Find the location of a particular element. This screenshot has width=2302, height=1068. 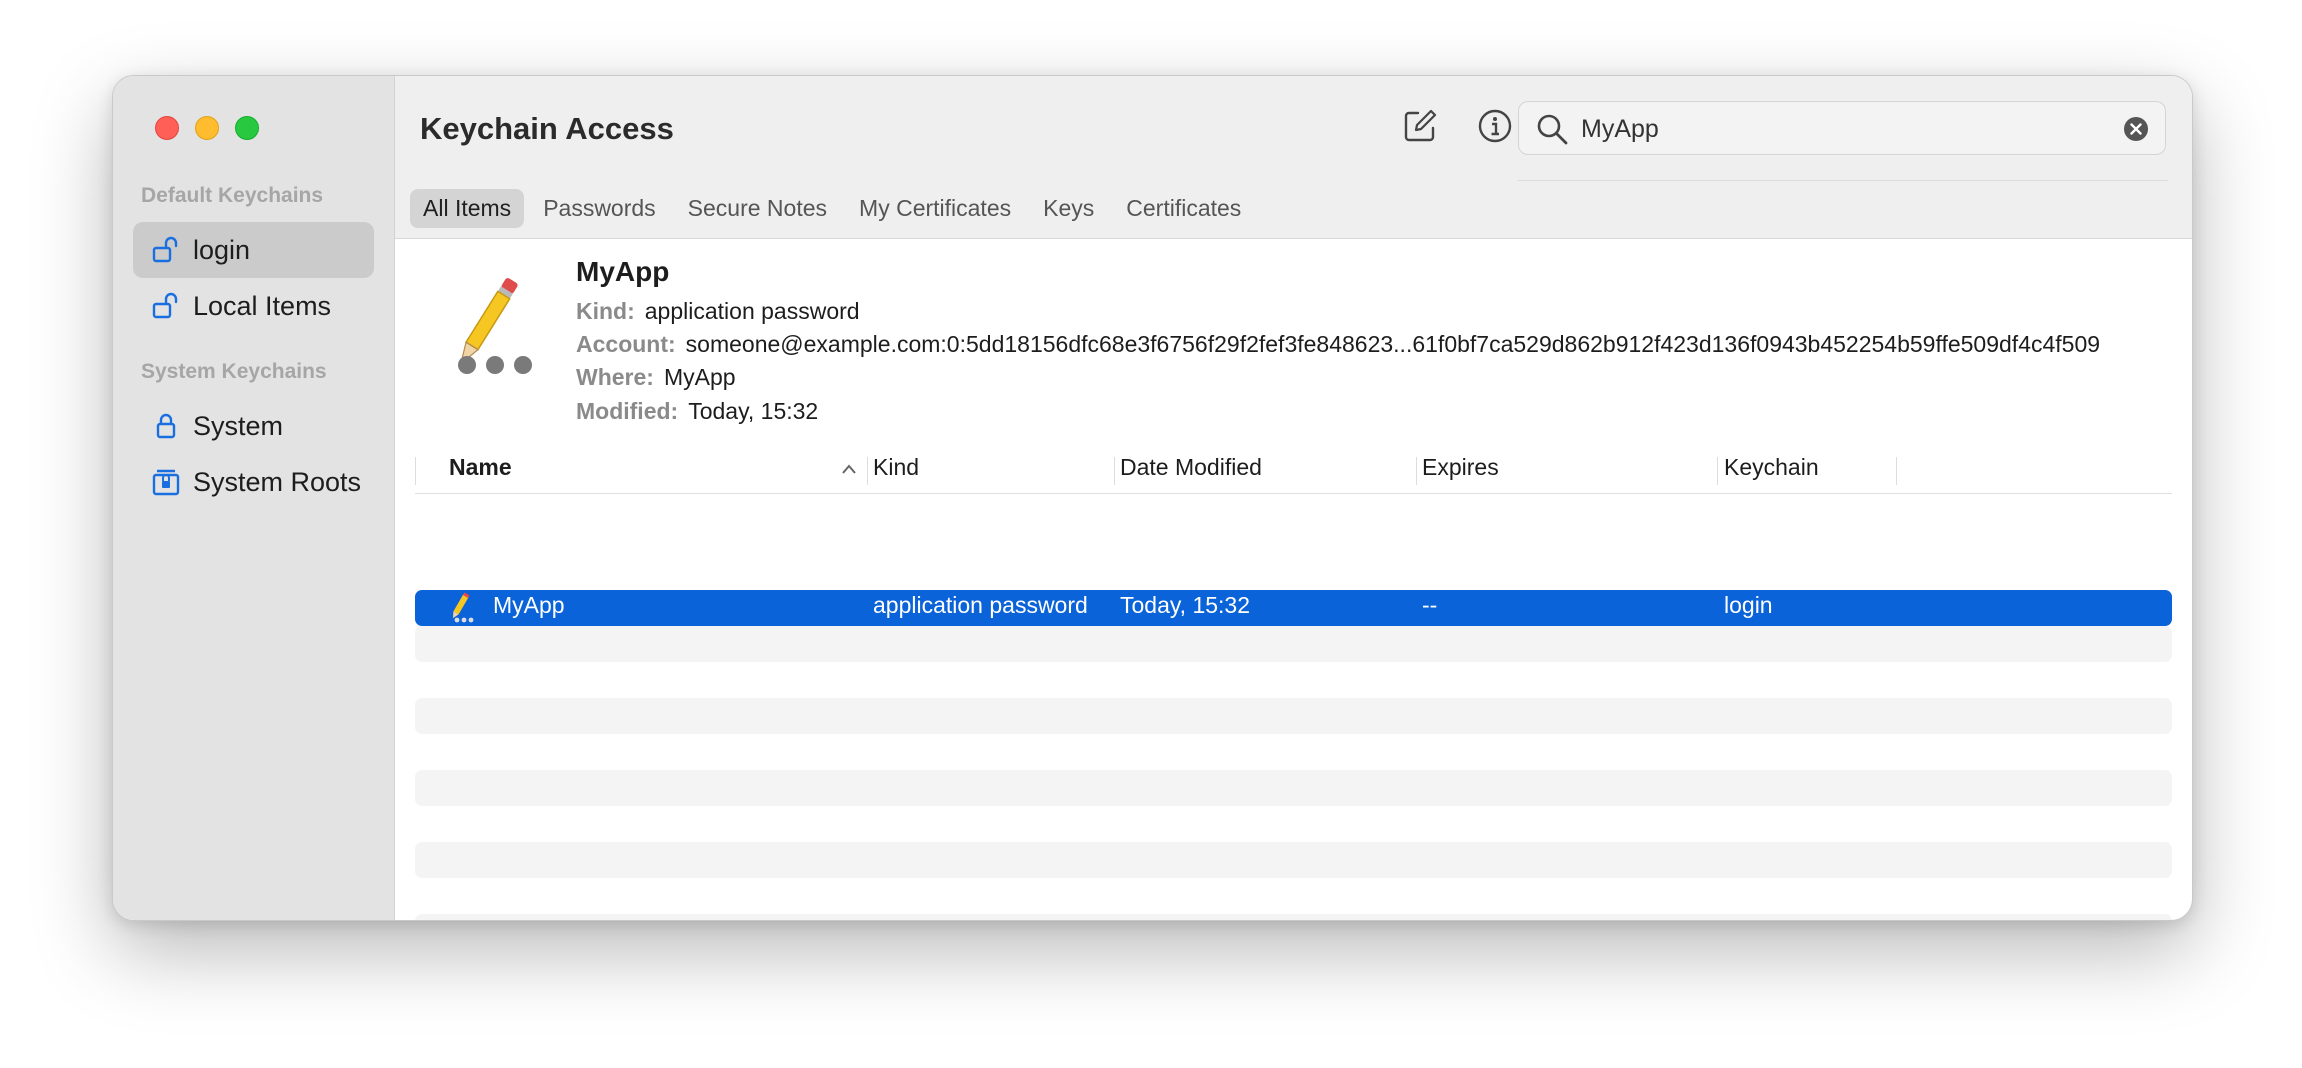

close-window-button is located at coordinates (167, 128).